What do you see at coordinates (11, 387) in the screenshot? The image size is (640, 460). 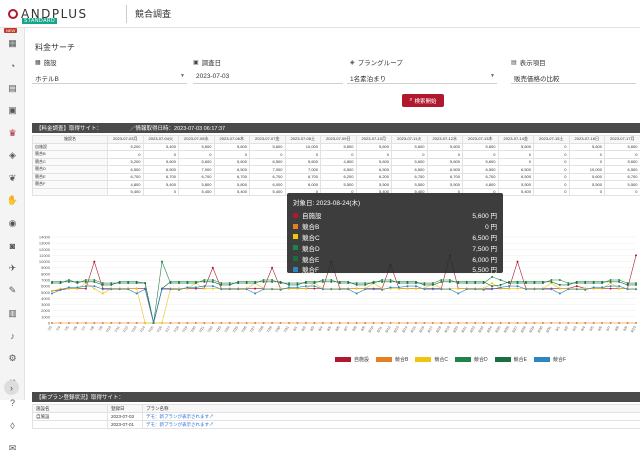 I see `sidebar-expand-button: ›` at bounding box center [11, 387].